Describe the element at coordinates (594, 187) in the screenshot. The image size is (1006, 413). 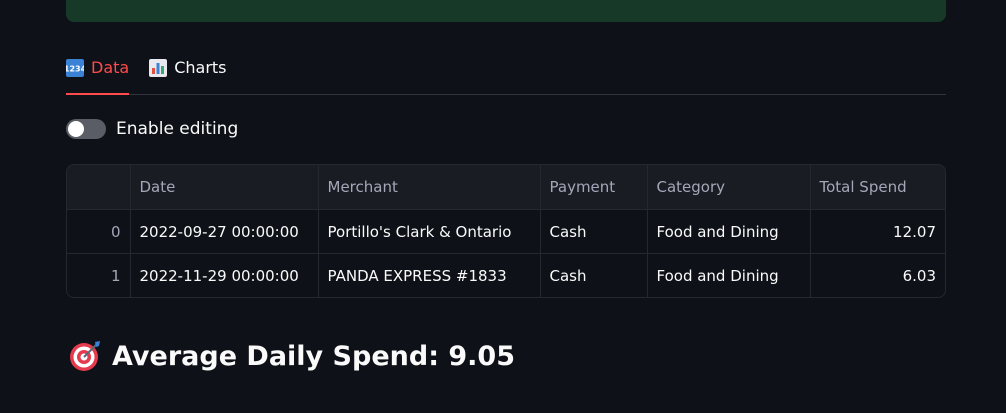
I see `column-header-payment: Payment` at that location.